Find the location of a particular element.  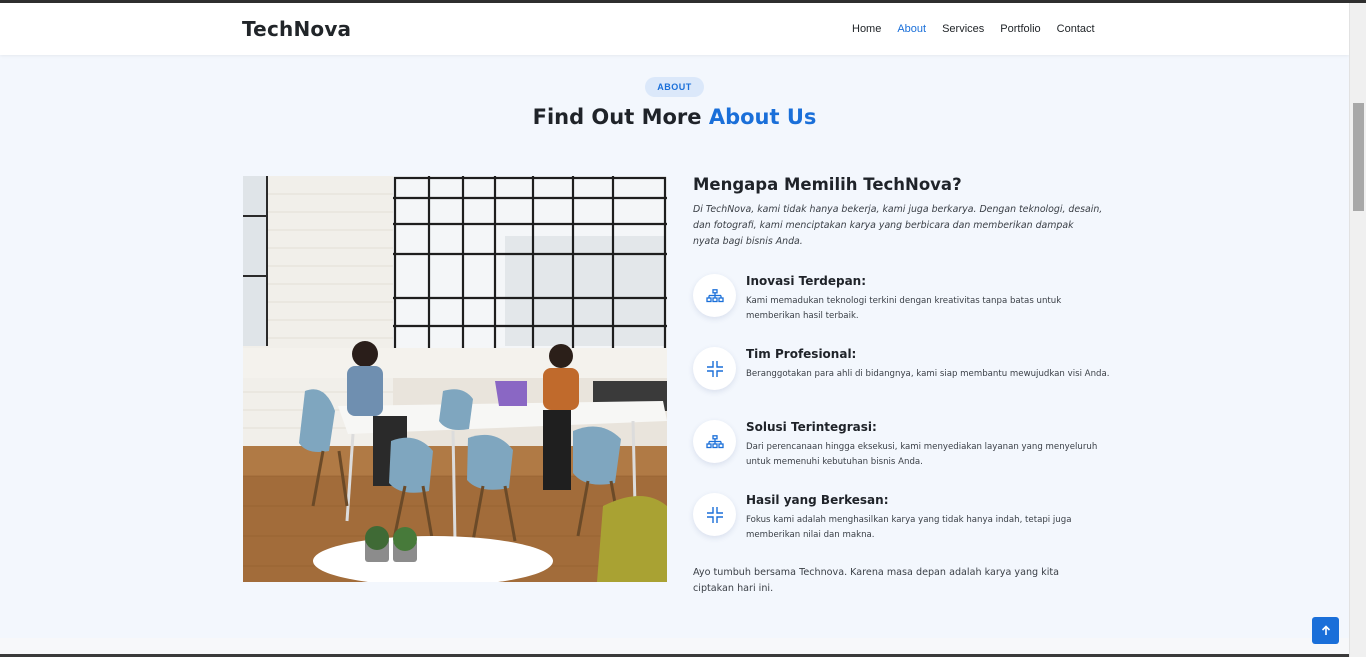

scrollbar-thumb is located at coordinates (1358, 157).